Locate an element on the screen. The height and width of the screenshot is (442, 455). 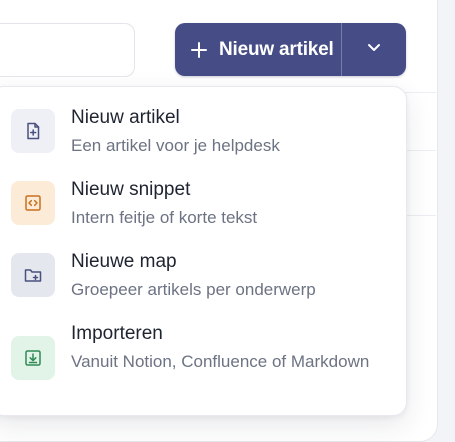
folder-plus-icon is located at coordinates (33, 275).